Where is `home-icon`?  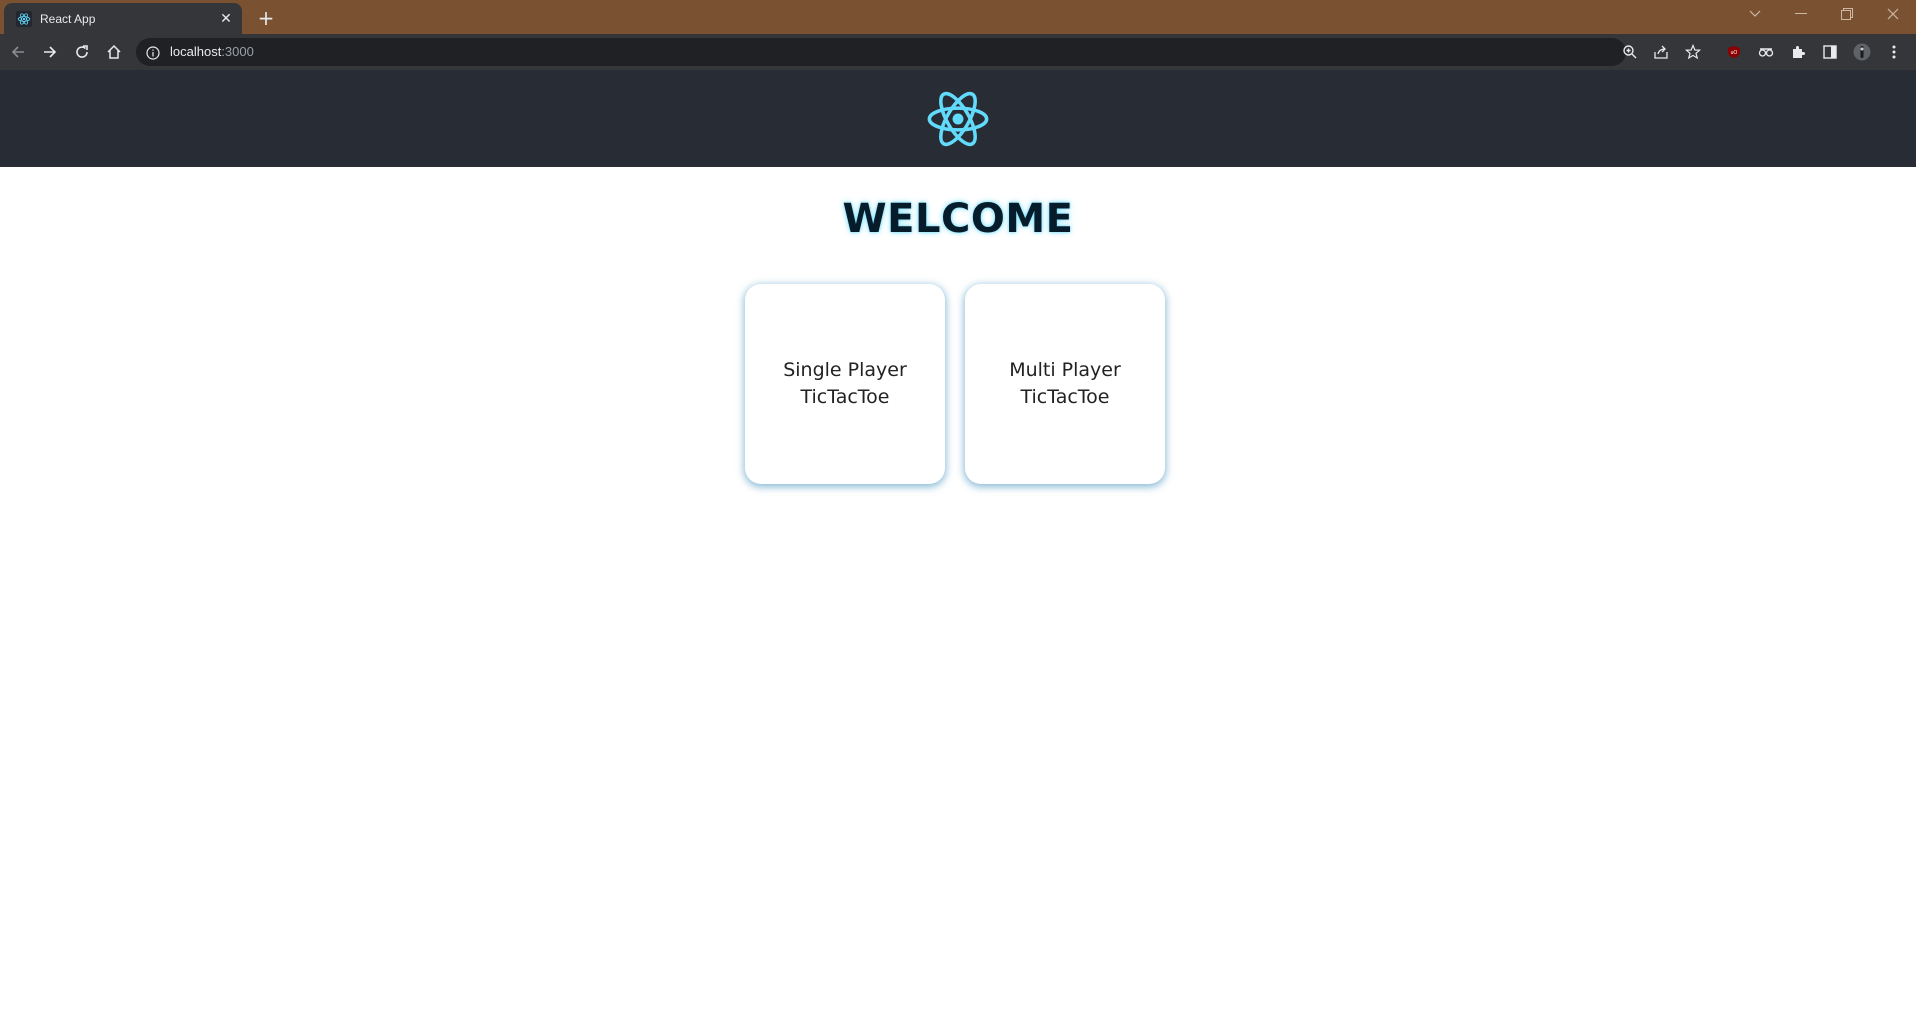
home-icon is located at coordinates (114, 52).